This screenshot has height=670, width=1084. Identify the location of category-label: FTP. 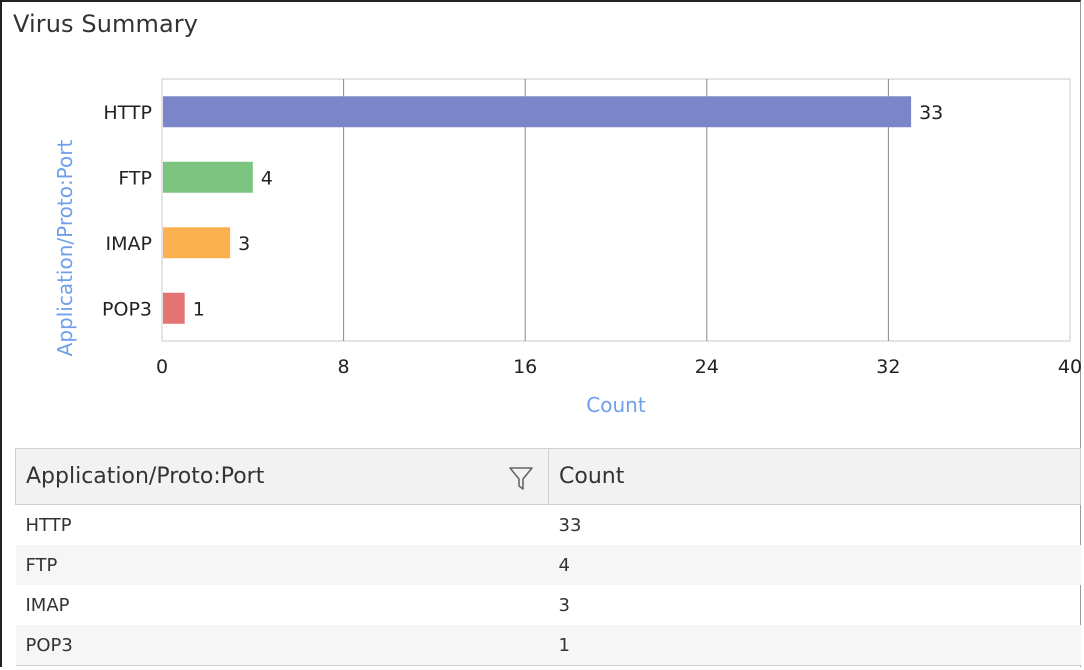
(135, 178).